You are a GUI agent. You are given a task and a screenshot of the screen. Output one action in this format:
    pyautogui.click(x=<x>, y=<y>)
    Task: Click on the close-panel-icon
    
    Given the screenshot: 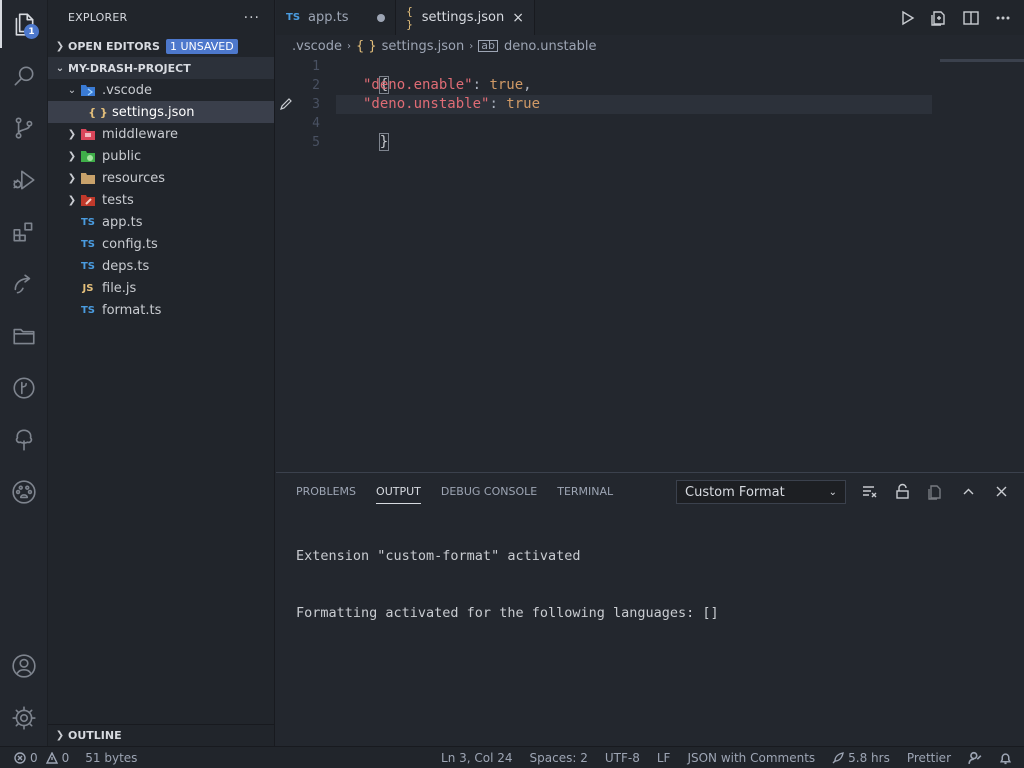 What is the action you would take?
    pyautogui.click(x=1001, y=491)
    